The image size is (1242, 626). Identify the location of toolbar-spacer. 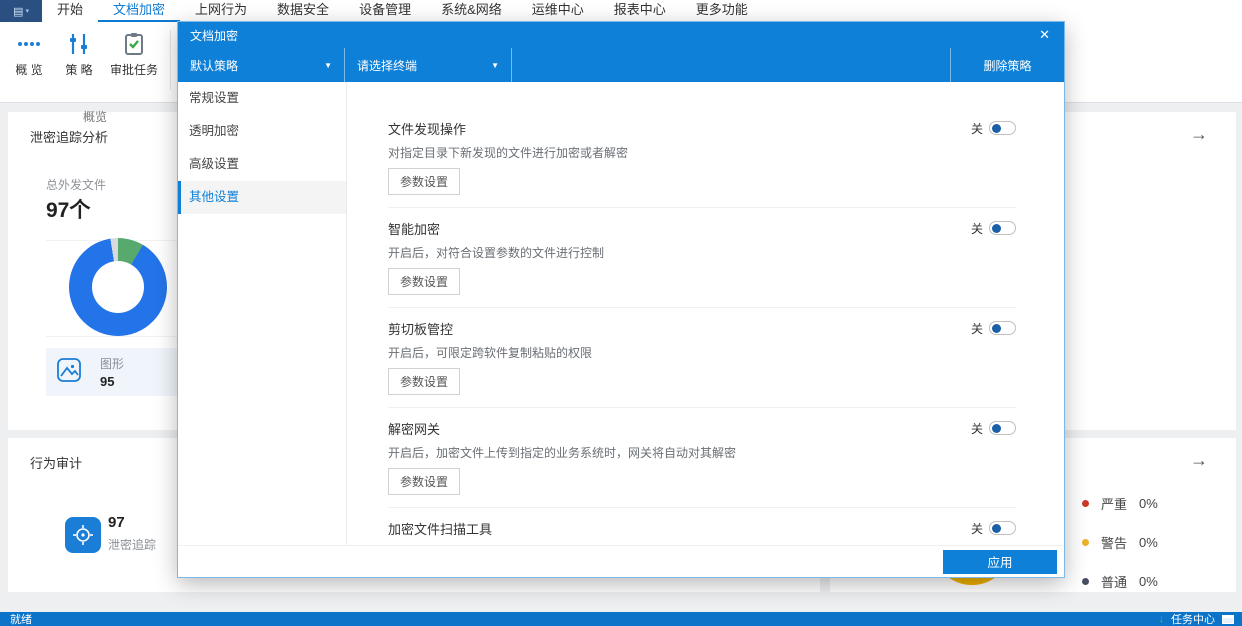
(731, 65).